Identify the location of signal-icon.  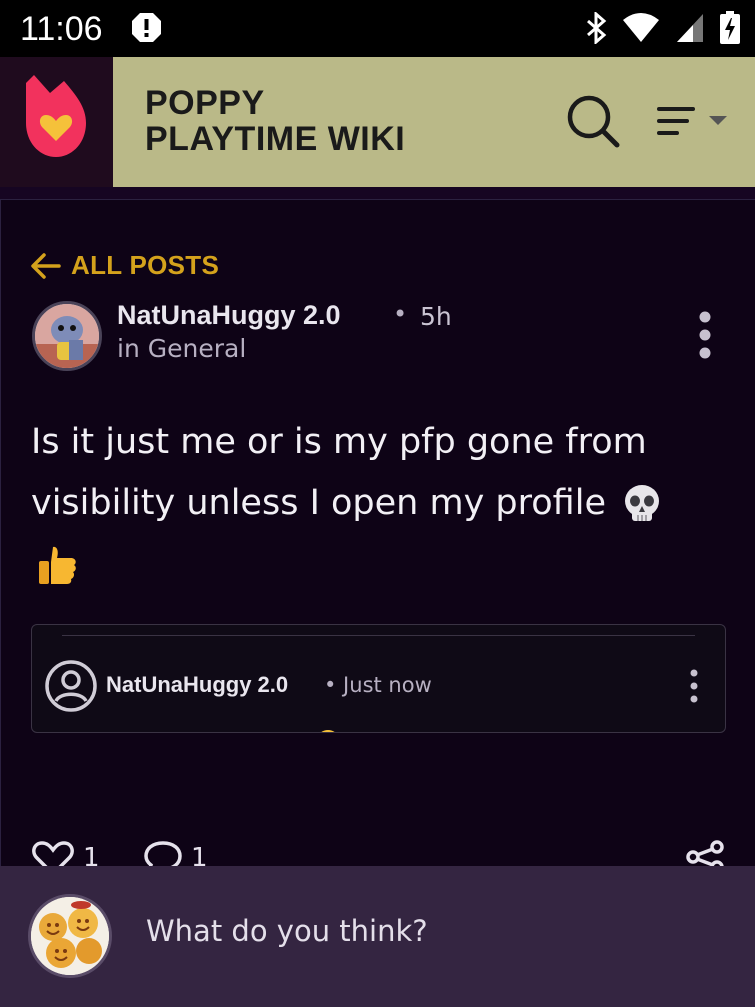
(690, 28).